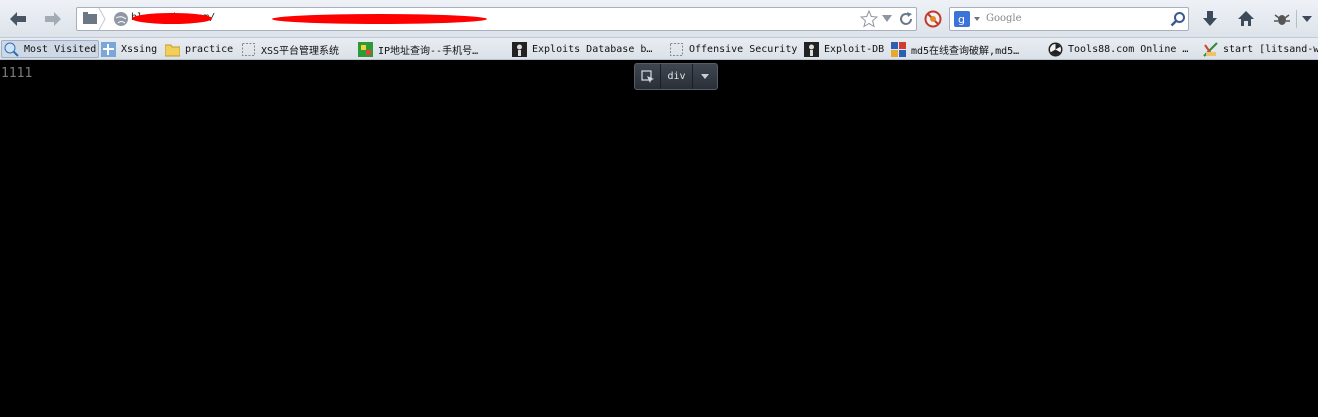  Describe the element at coordinates (95, 19) in the screenshot. I see `tab-groups-icon` at that location.